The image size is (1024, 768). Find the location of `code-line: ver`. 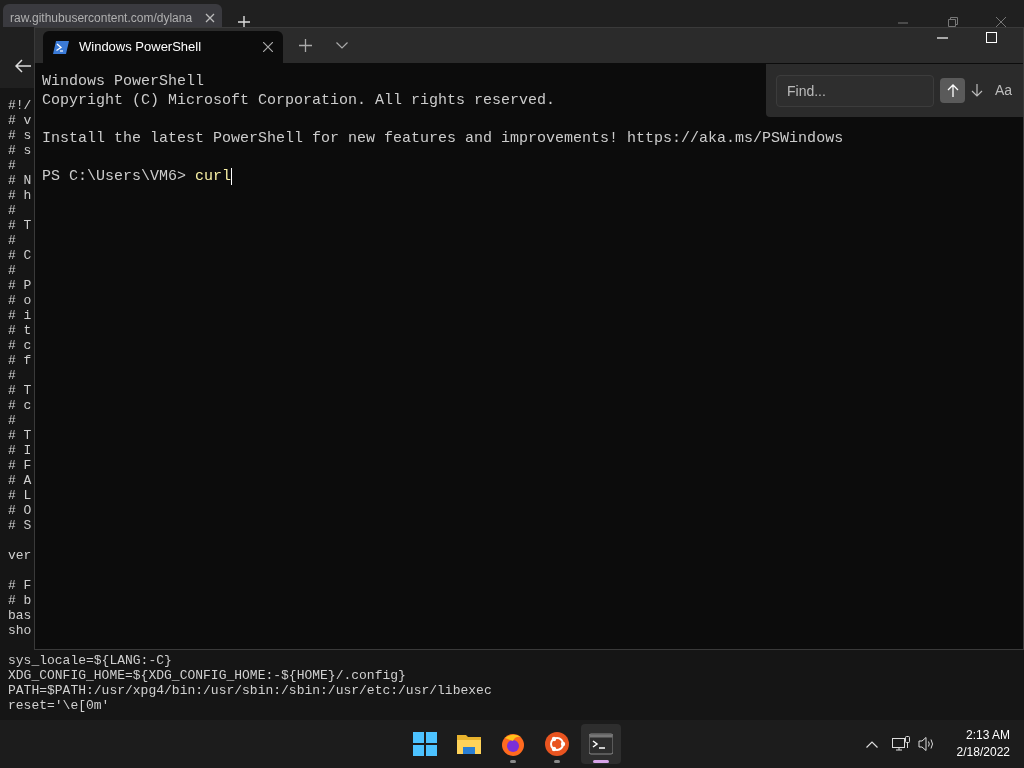

code-line: ver is located at coordinates (20, 555).